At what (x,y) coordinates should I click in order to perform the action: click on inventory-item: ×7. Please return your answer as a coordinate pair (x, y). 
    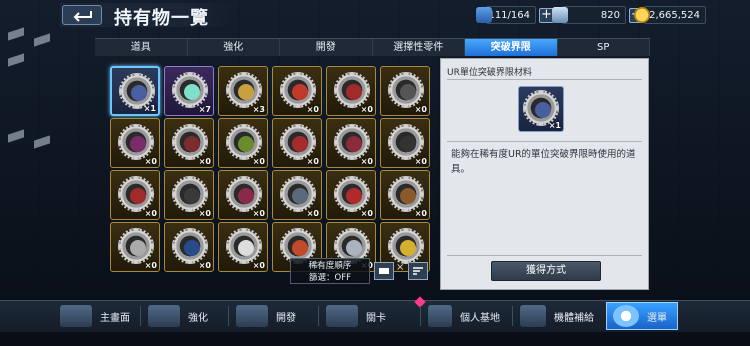
    Looking at the image, I should click on (189, 91).